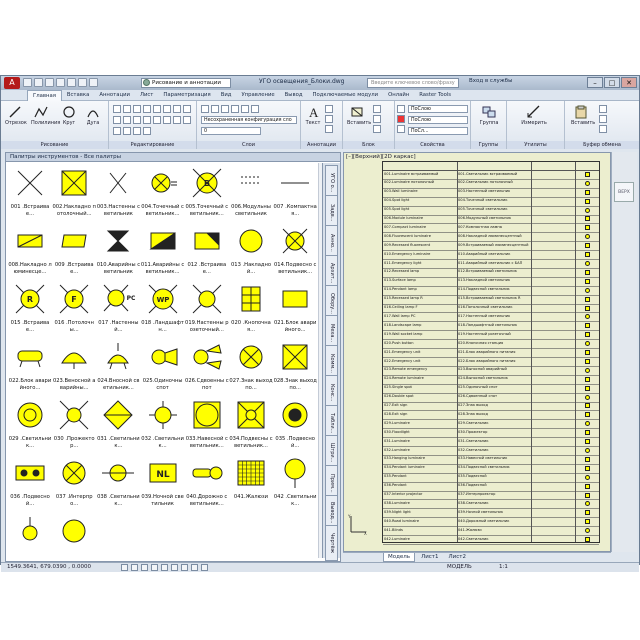 This screenshot has height=640, width=640. What do you see at coordinates (438, 120) in the screenshot?
I see `lineweight-combo: ПоСлою` at bounding box center [438, 120].